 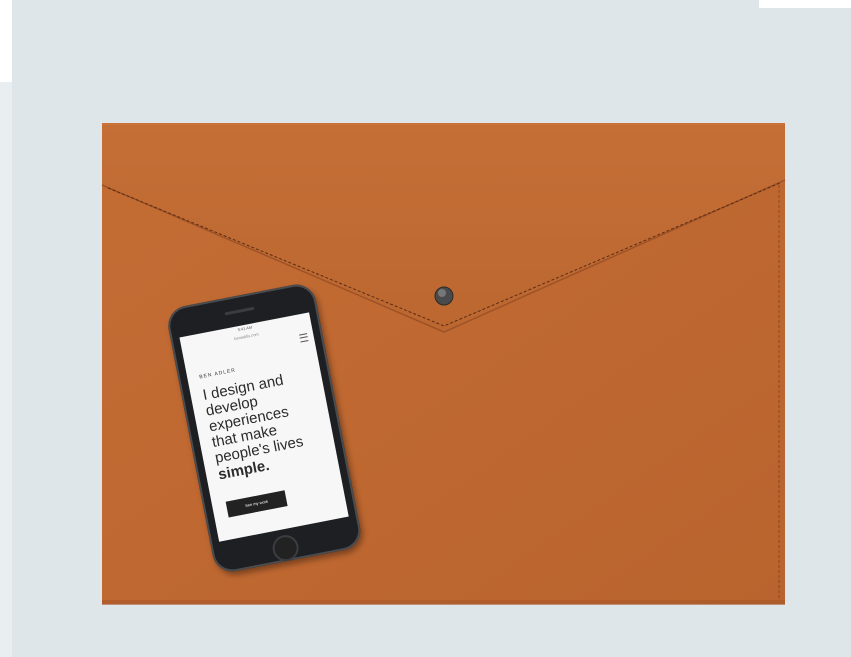 I want to click on see-my-work-button: See my work, so click(x=256, y=504).